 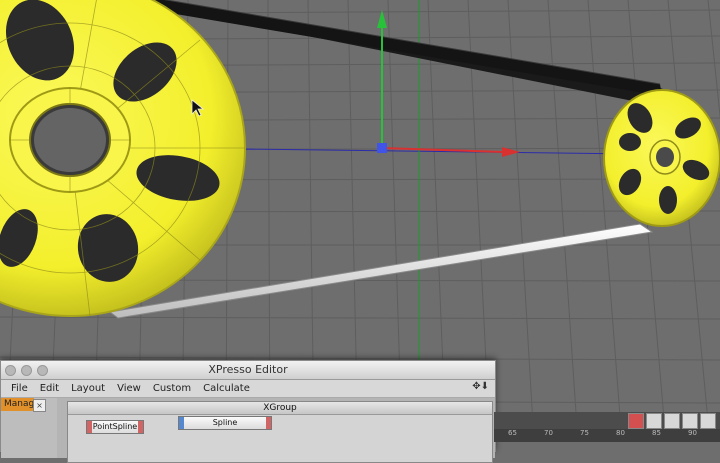 What do you see at coordinates (280, 432) in the screenshot?
I see `xgroup-node: XGroup PointSpline Spline` at bounding box center [280, 432].